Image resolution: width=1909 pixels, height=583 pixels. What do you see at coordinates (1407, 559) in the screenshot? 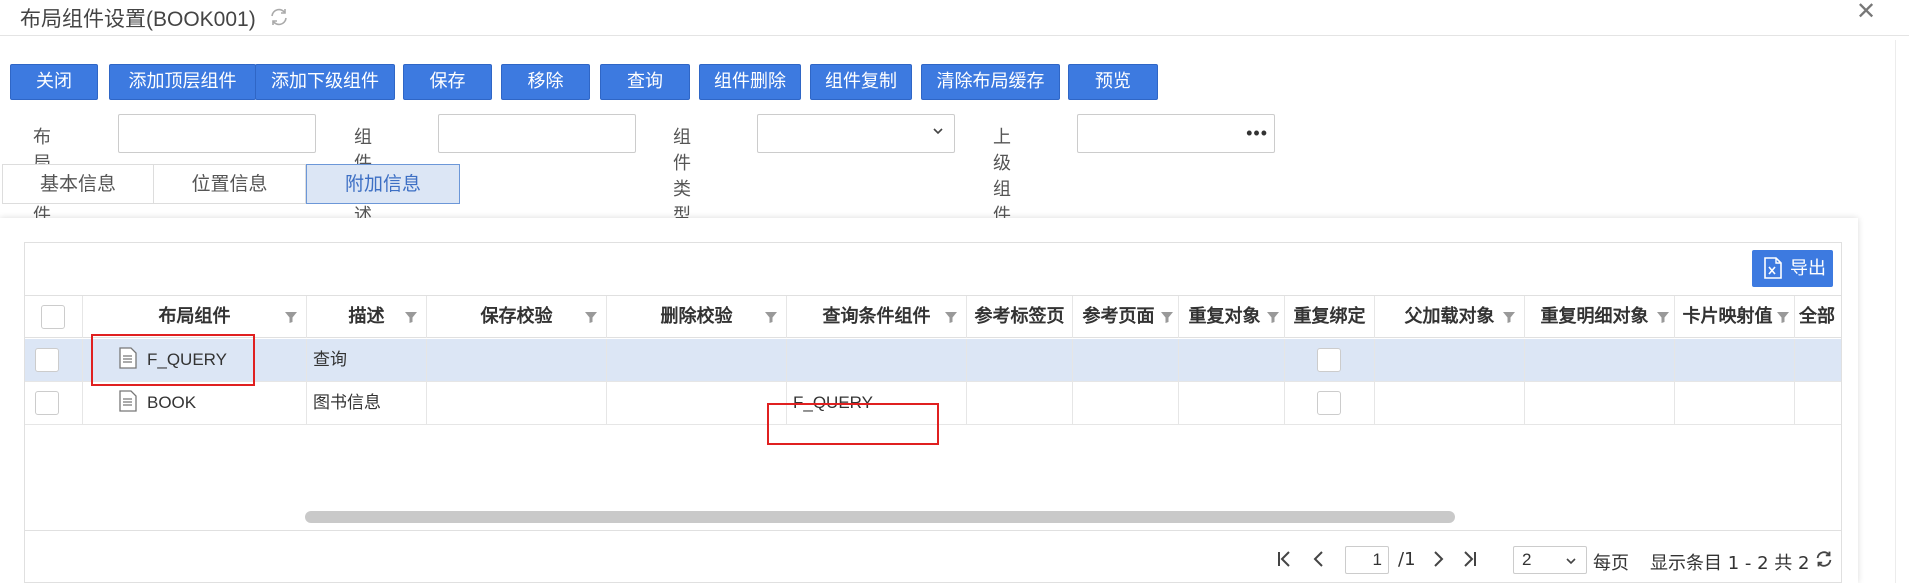
I see `total-pages: /1` at bounding box center [1407, 559].